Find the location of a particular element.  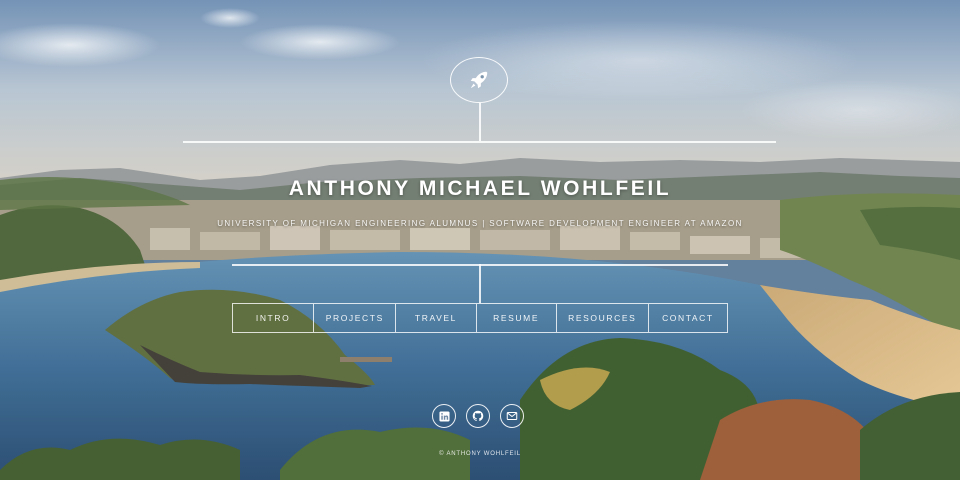

copyright-footer: © ANTHONY WOHLFEIL is located at coordinates (480, 454).